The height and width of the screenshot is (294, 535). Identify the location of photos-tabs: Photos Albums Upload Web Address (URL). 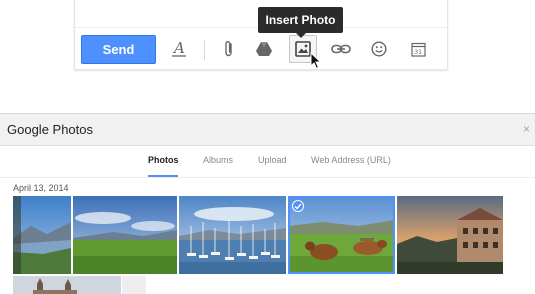
(267, 162).